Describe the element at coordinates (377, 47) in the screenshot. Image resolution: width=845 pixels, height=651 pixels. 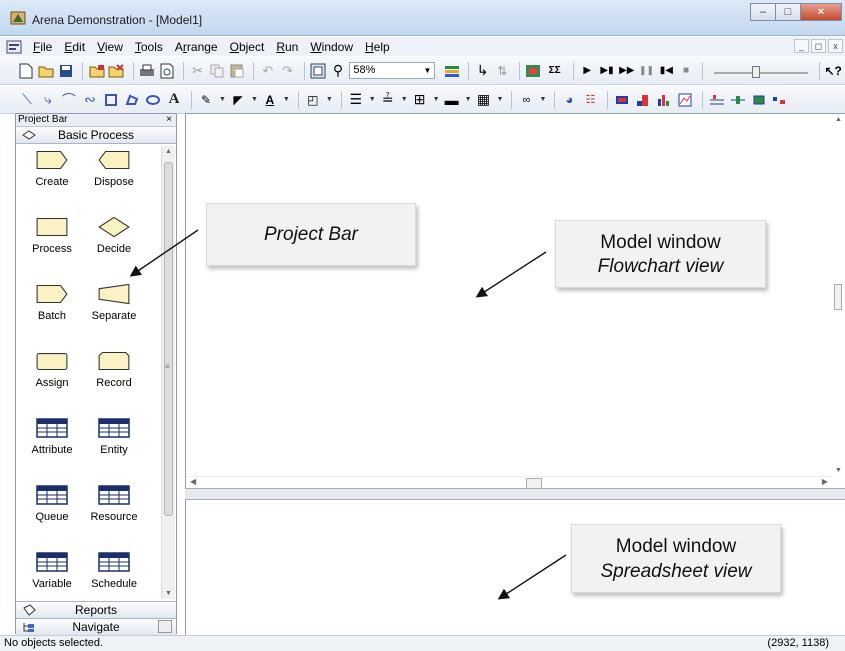
I see `menu-help: Help` at that location.